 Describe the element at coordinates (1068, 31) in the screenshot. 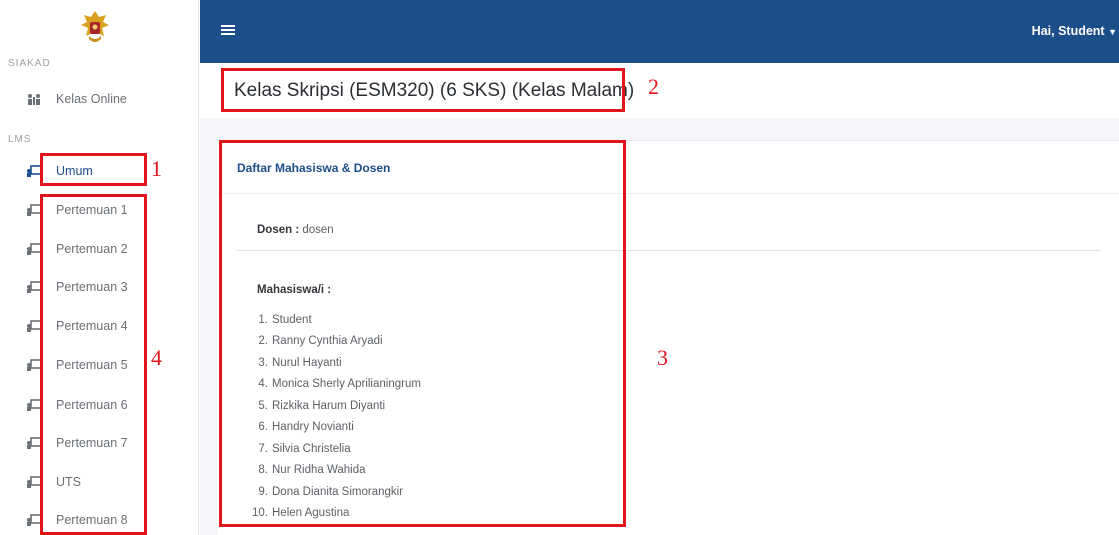

I see `user-greeting: Hai, Student` at that location.